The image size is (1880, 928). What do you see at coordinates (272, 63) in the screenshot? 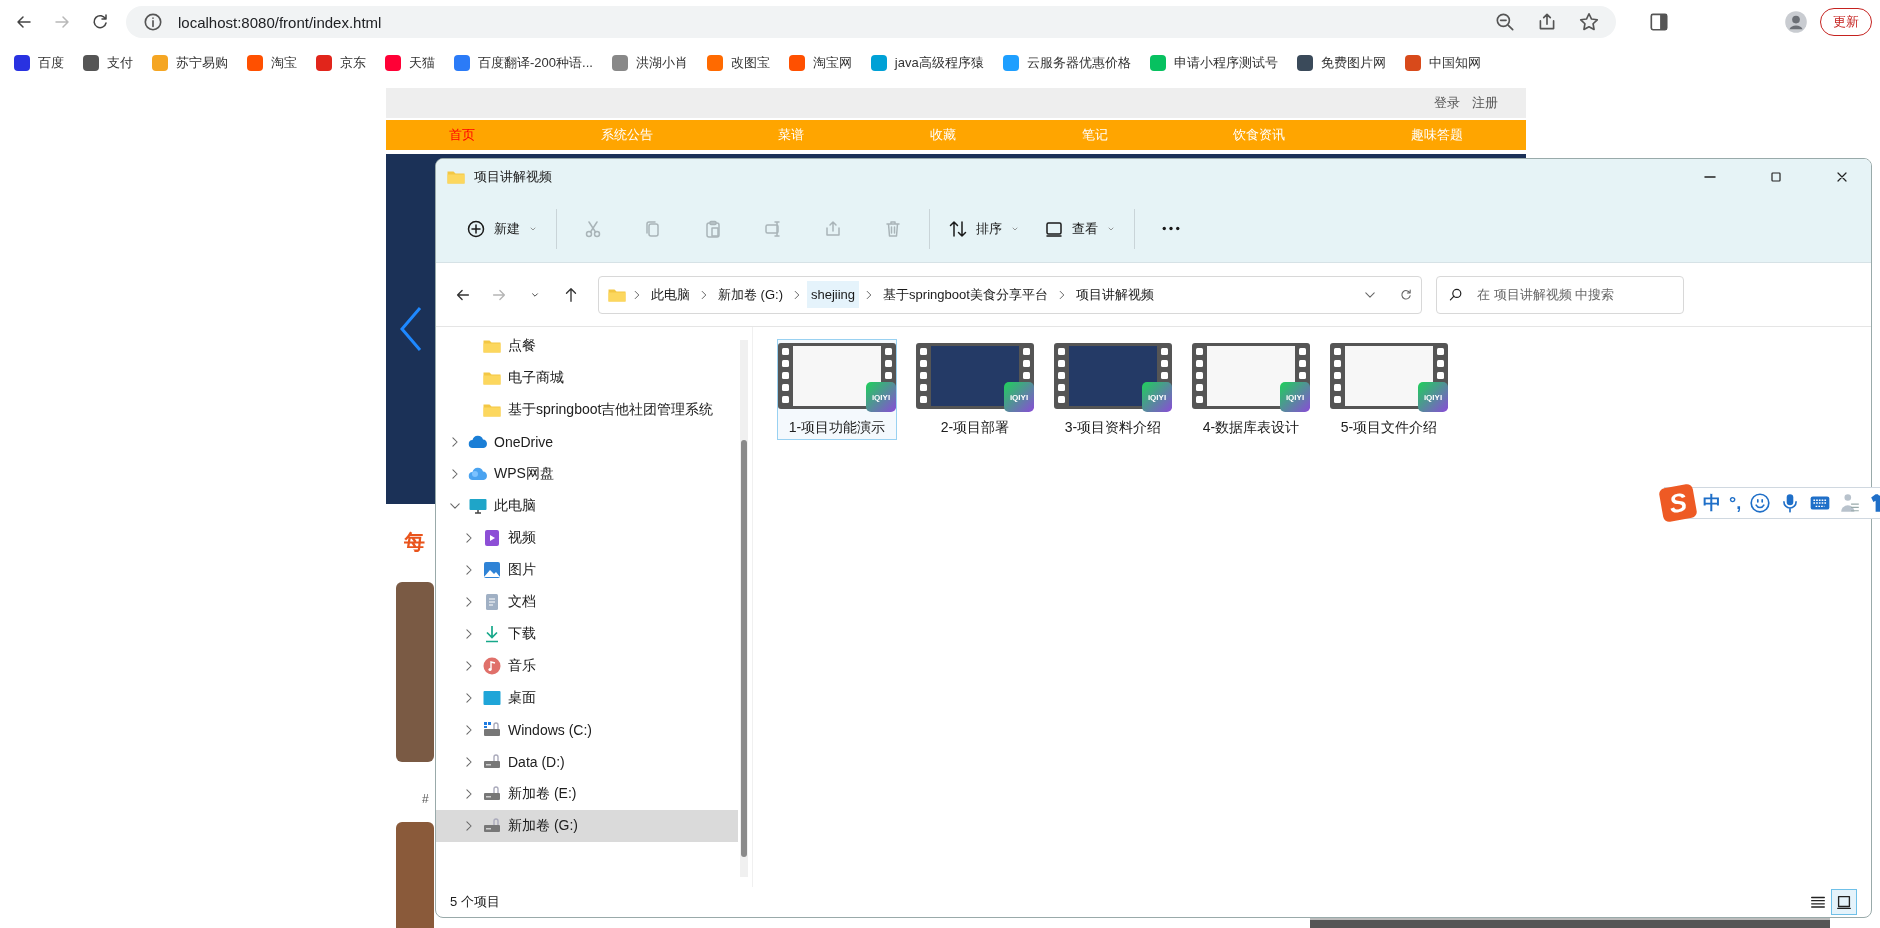
I see `bookmark-link: 淘宝` at bounding box center [272, 63].